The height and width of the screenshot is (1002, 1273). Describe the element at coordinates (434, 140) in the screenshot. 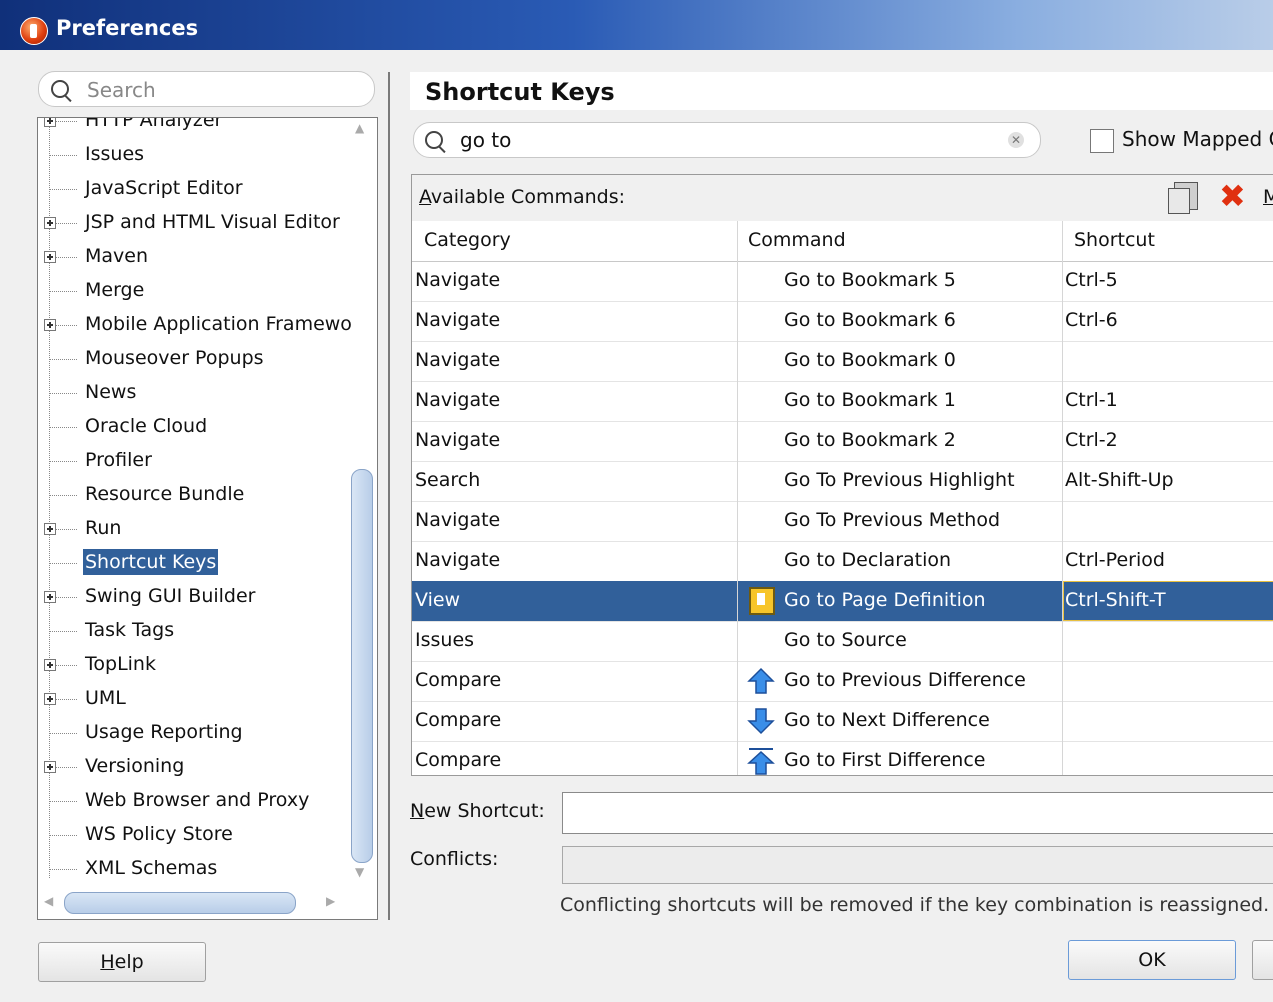

I see `search-icon` at that location.